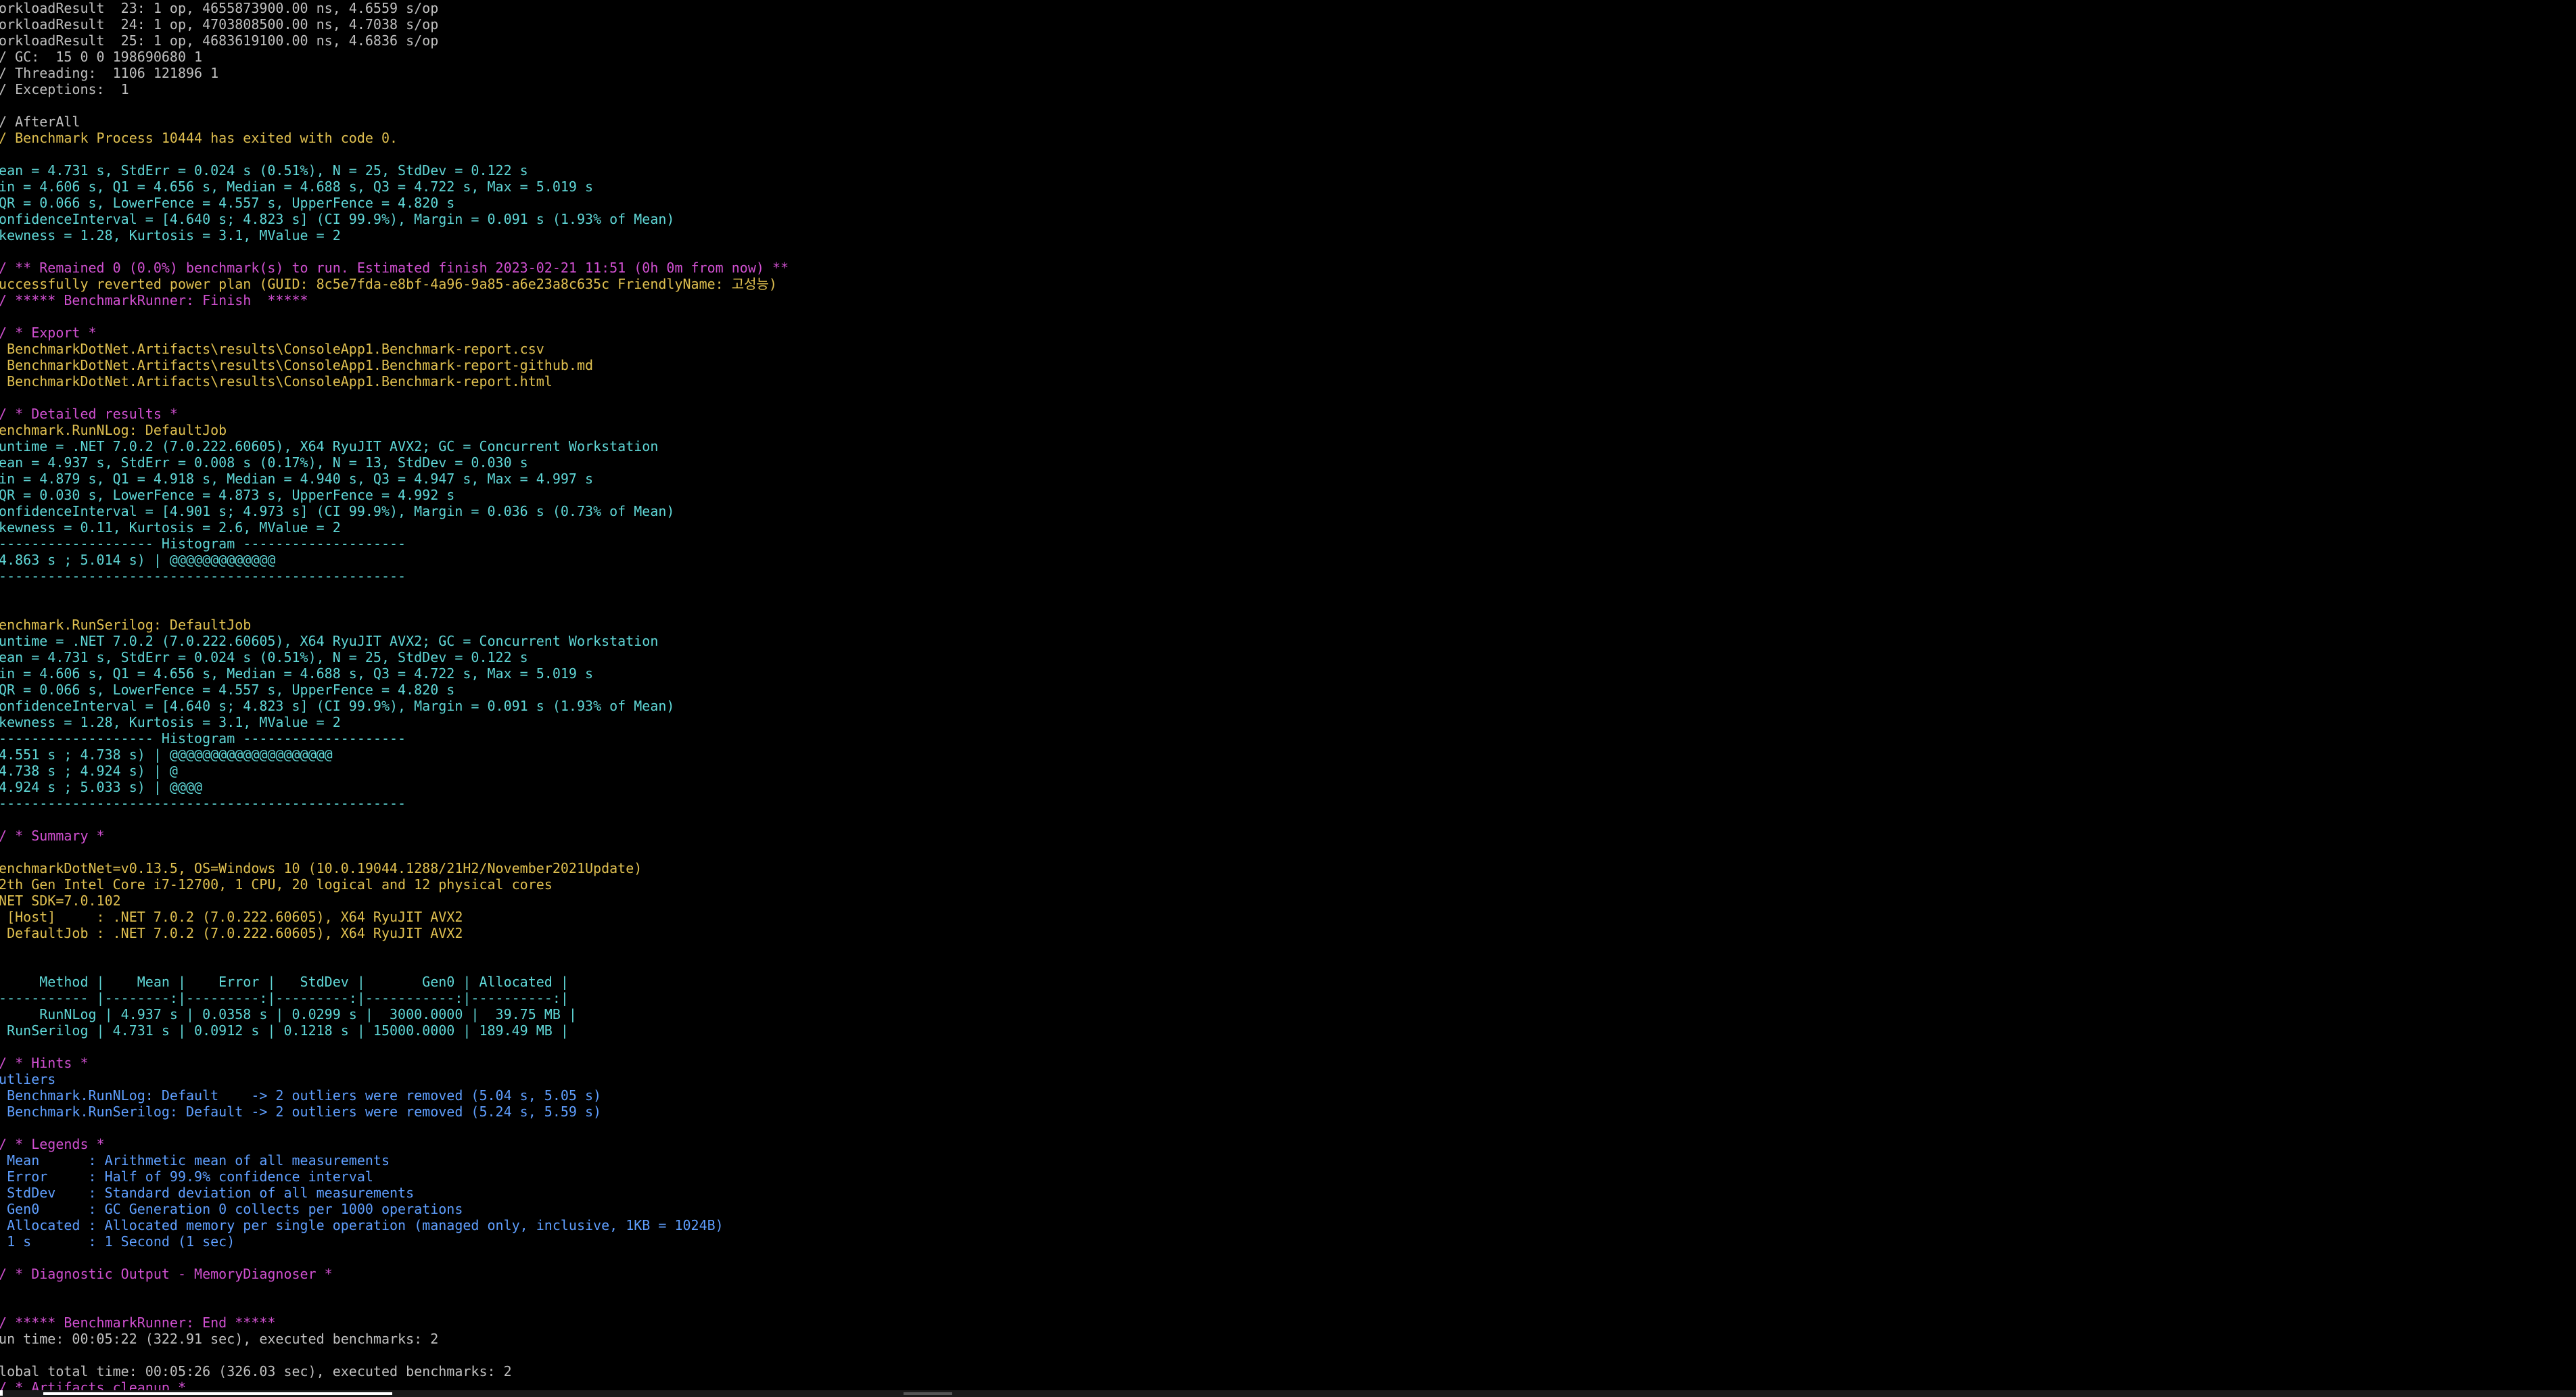  I want to click on console-line: // Exceptions: 1, so click(64, 89).